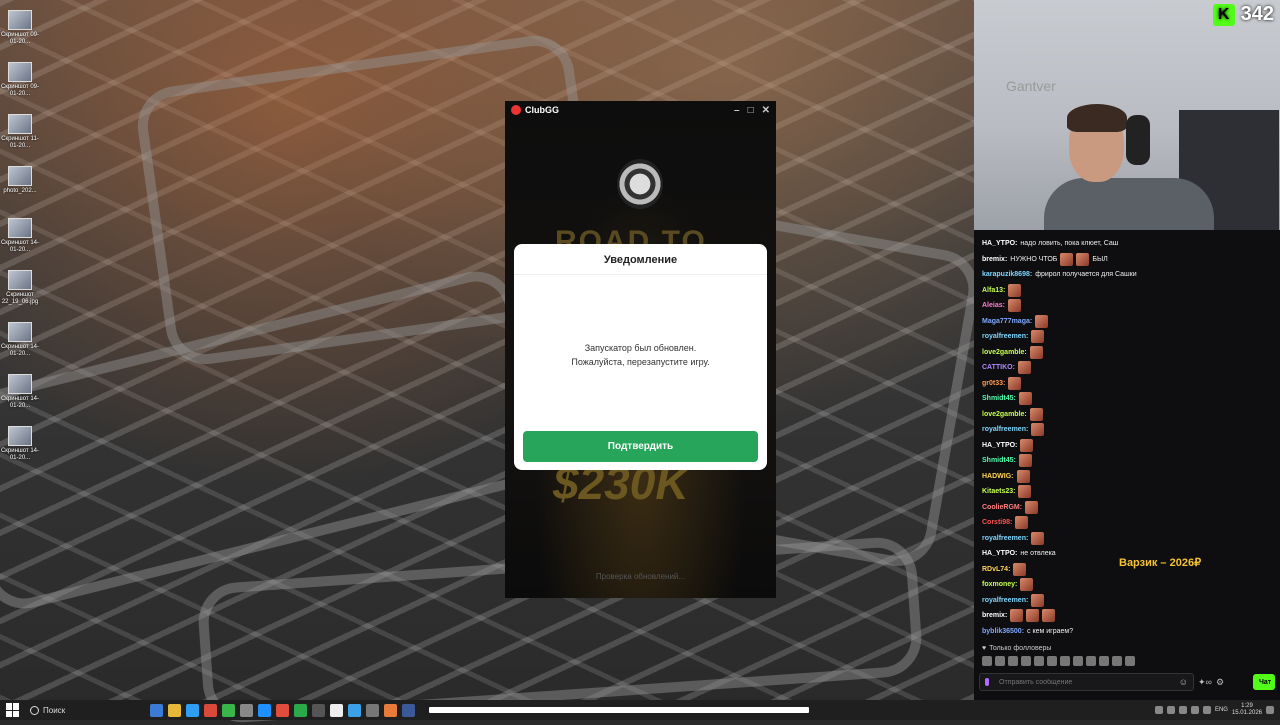 Image resolution: width=1280 pixels, height=725 pixels. What do you see at coordinates (1270, 710) in the screenshot?
I see `notification-icon` at bounding box center [1270, 710].